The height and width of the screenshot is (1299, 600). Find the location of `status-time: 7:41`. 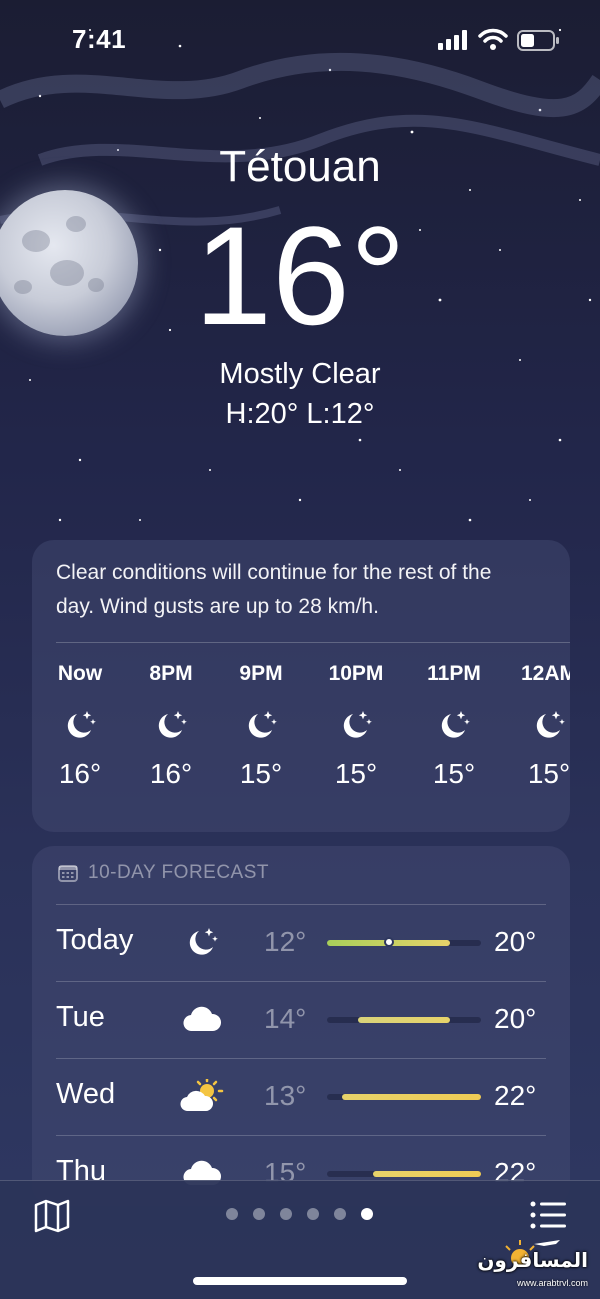

status-time: 7:41 is located at coordinates (99, 39).